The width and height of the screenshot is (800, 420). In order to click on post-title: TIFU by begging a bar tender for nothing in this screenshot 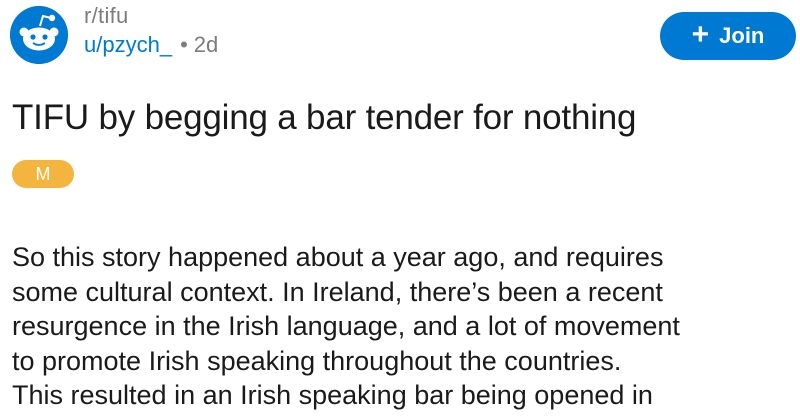, I will do `click(324, 118)`.